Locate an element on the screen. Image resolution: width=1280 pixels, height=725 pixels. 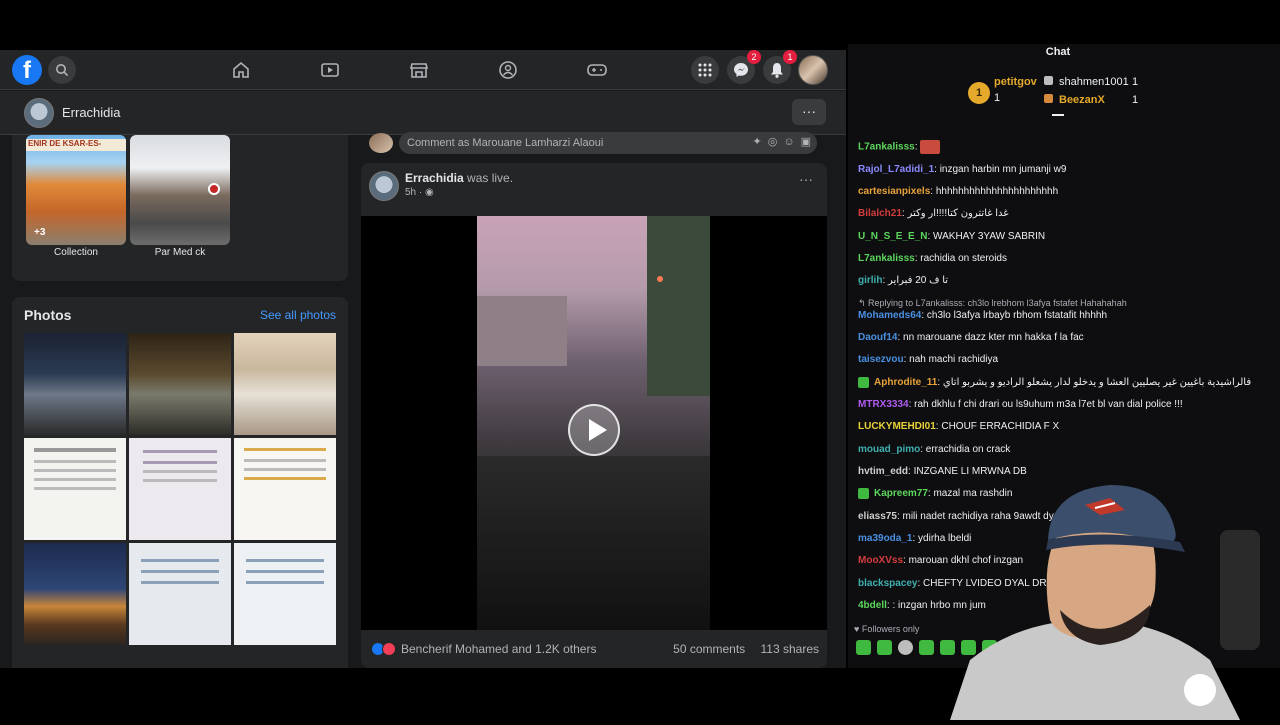
chat-message: mouad_pimo: errachidia on crack is located at coordinates (934, 449).